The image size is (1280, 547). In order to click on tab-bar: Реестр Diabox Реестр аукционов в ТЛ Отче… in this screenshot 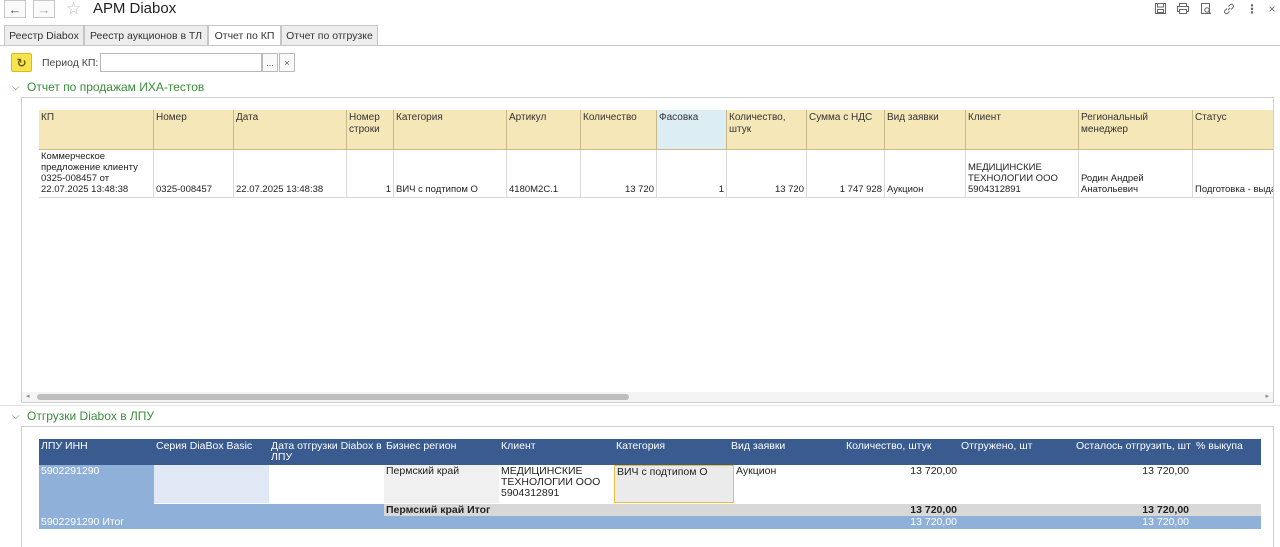, I will do `click(640, 35)`.